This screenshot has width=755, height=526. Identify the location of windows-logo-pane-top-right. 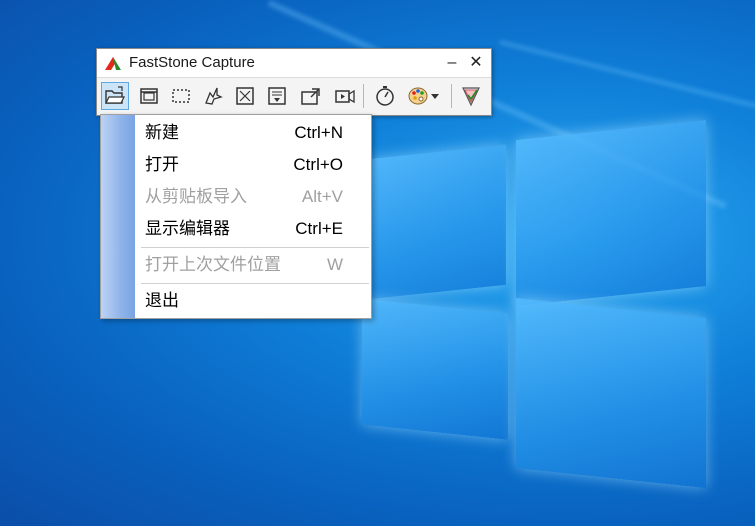
(611, 213).